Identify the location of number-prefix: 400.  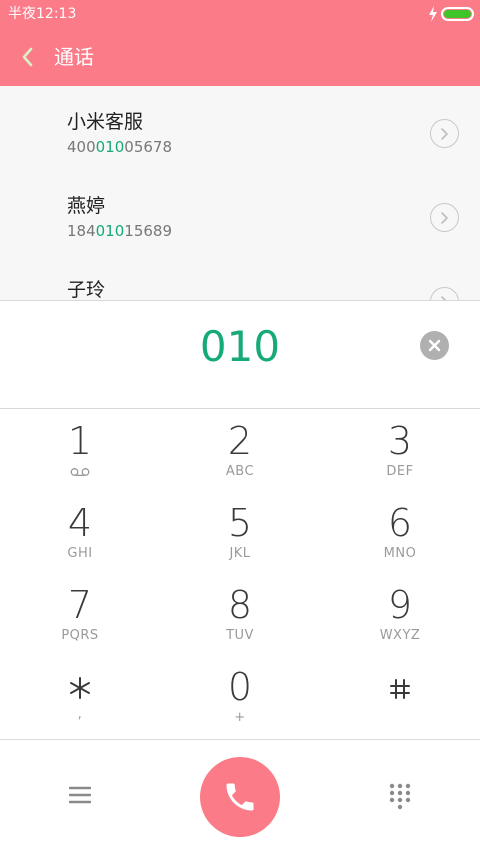
(81, 147).